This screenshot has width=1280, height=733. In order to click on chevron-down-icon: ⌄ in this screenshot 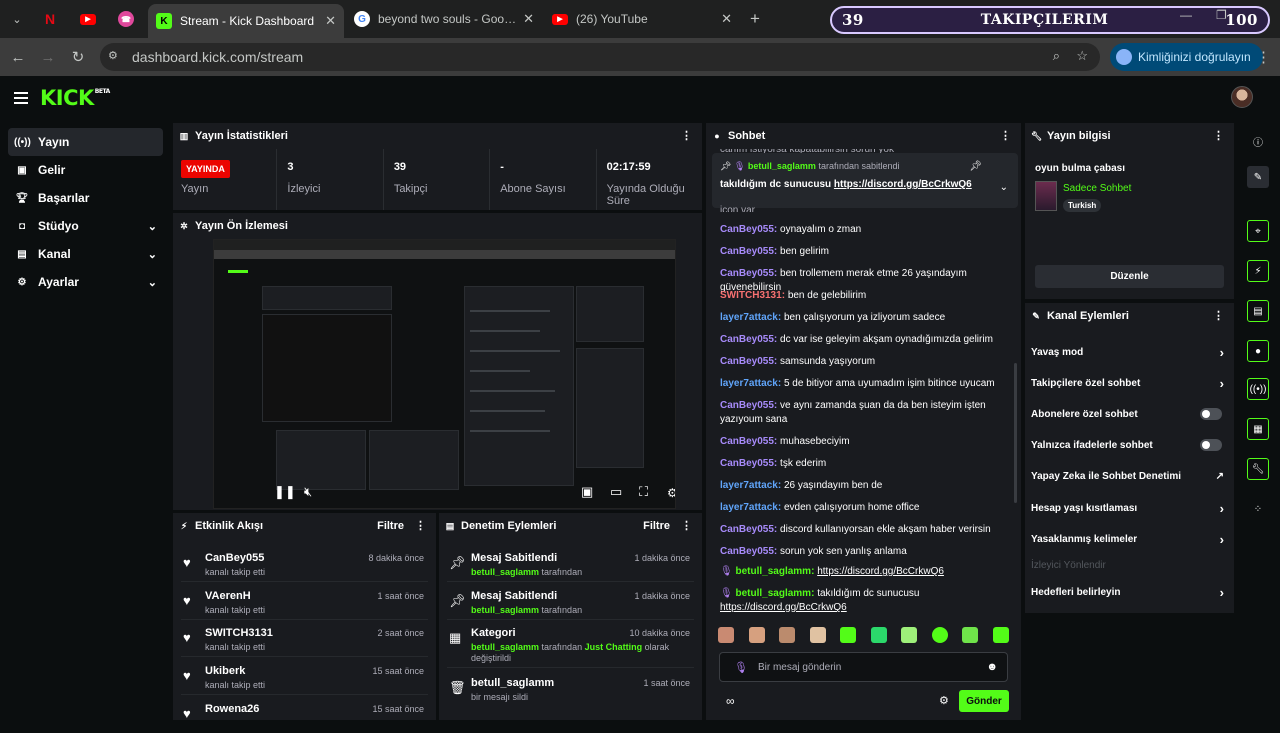, I will do `click(1004, 187)`.